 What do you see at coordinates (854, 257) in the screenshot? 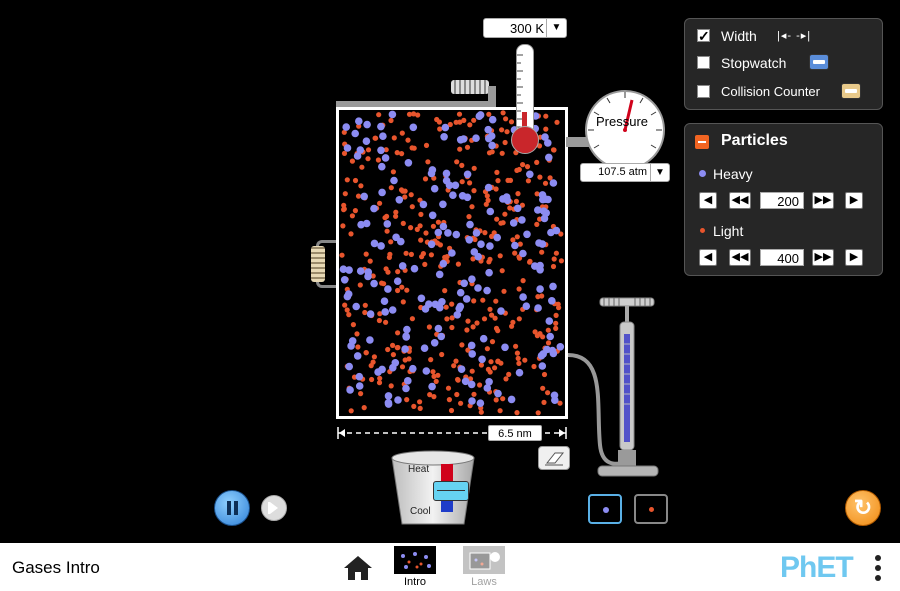
I see `light-increment-1-button: ▶` at bounding box center [854, 257].